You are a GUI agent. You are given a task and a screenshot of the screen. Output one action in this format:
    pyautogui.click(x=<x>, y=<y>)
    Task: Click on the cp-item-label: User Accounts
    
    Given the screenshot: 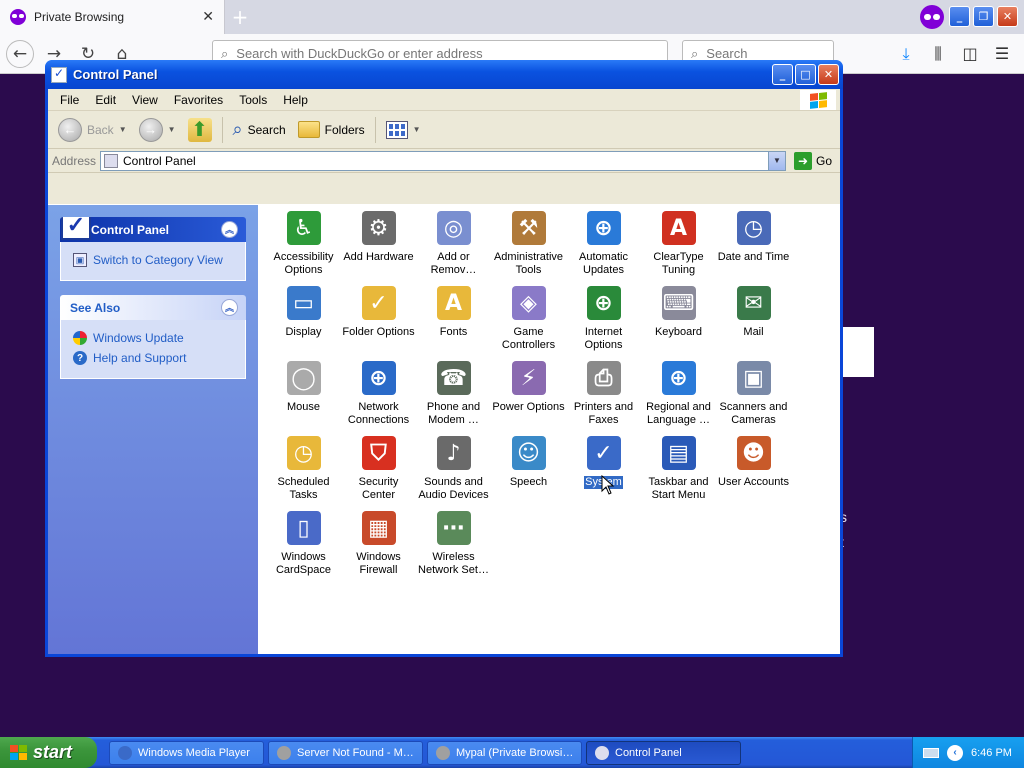 What is the action you would take?
    pyautogui.click(x=753, y=482)
    